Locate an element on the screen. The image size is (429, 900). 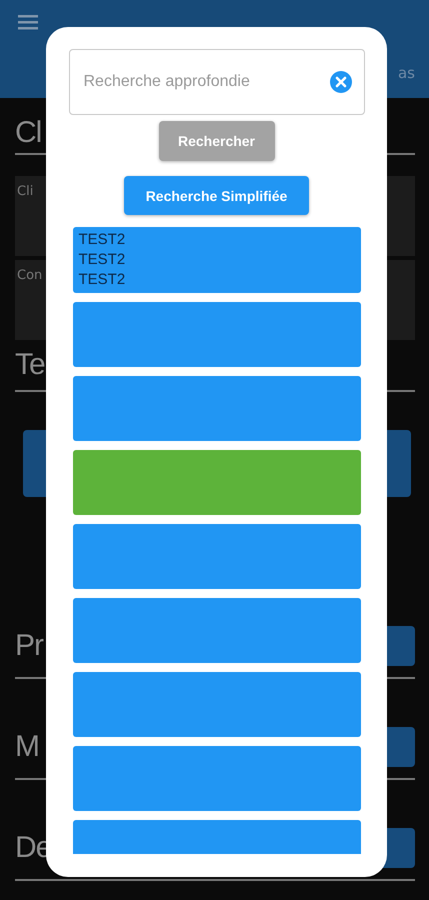
card-label: Con is located at coordinates (29, 275).